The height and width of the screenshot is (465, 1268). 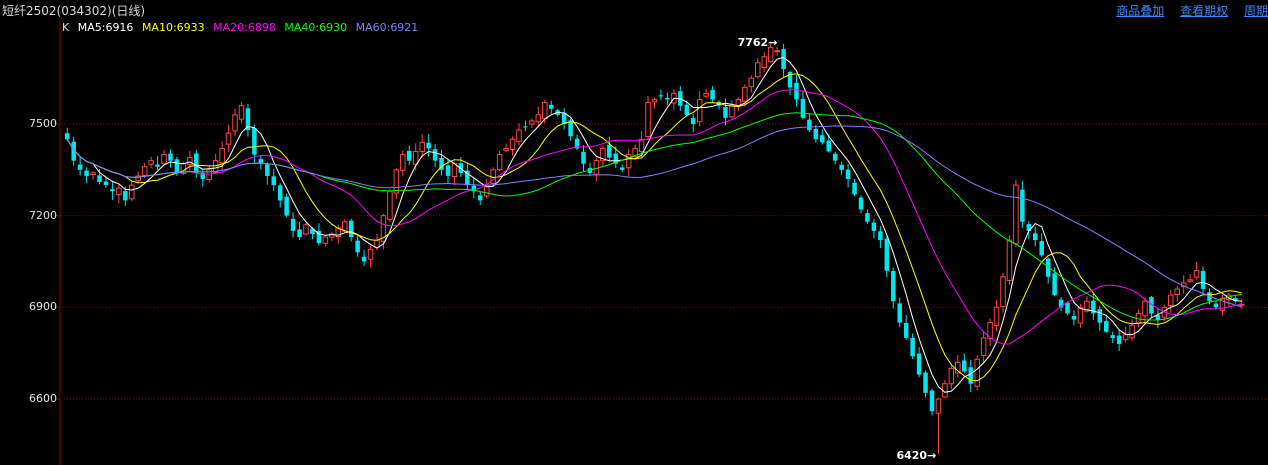 What do you see at coordinates (916, 455) in the screenshot?
I see `low-price-label: 6420→` at bounding box center [916, 455].